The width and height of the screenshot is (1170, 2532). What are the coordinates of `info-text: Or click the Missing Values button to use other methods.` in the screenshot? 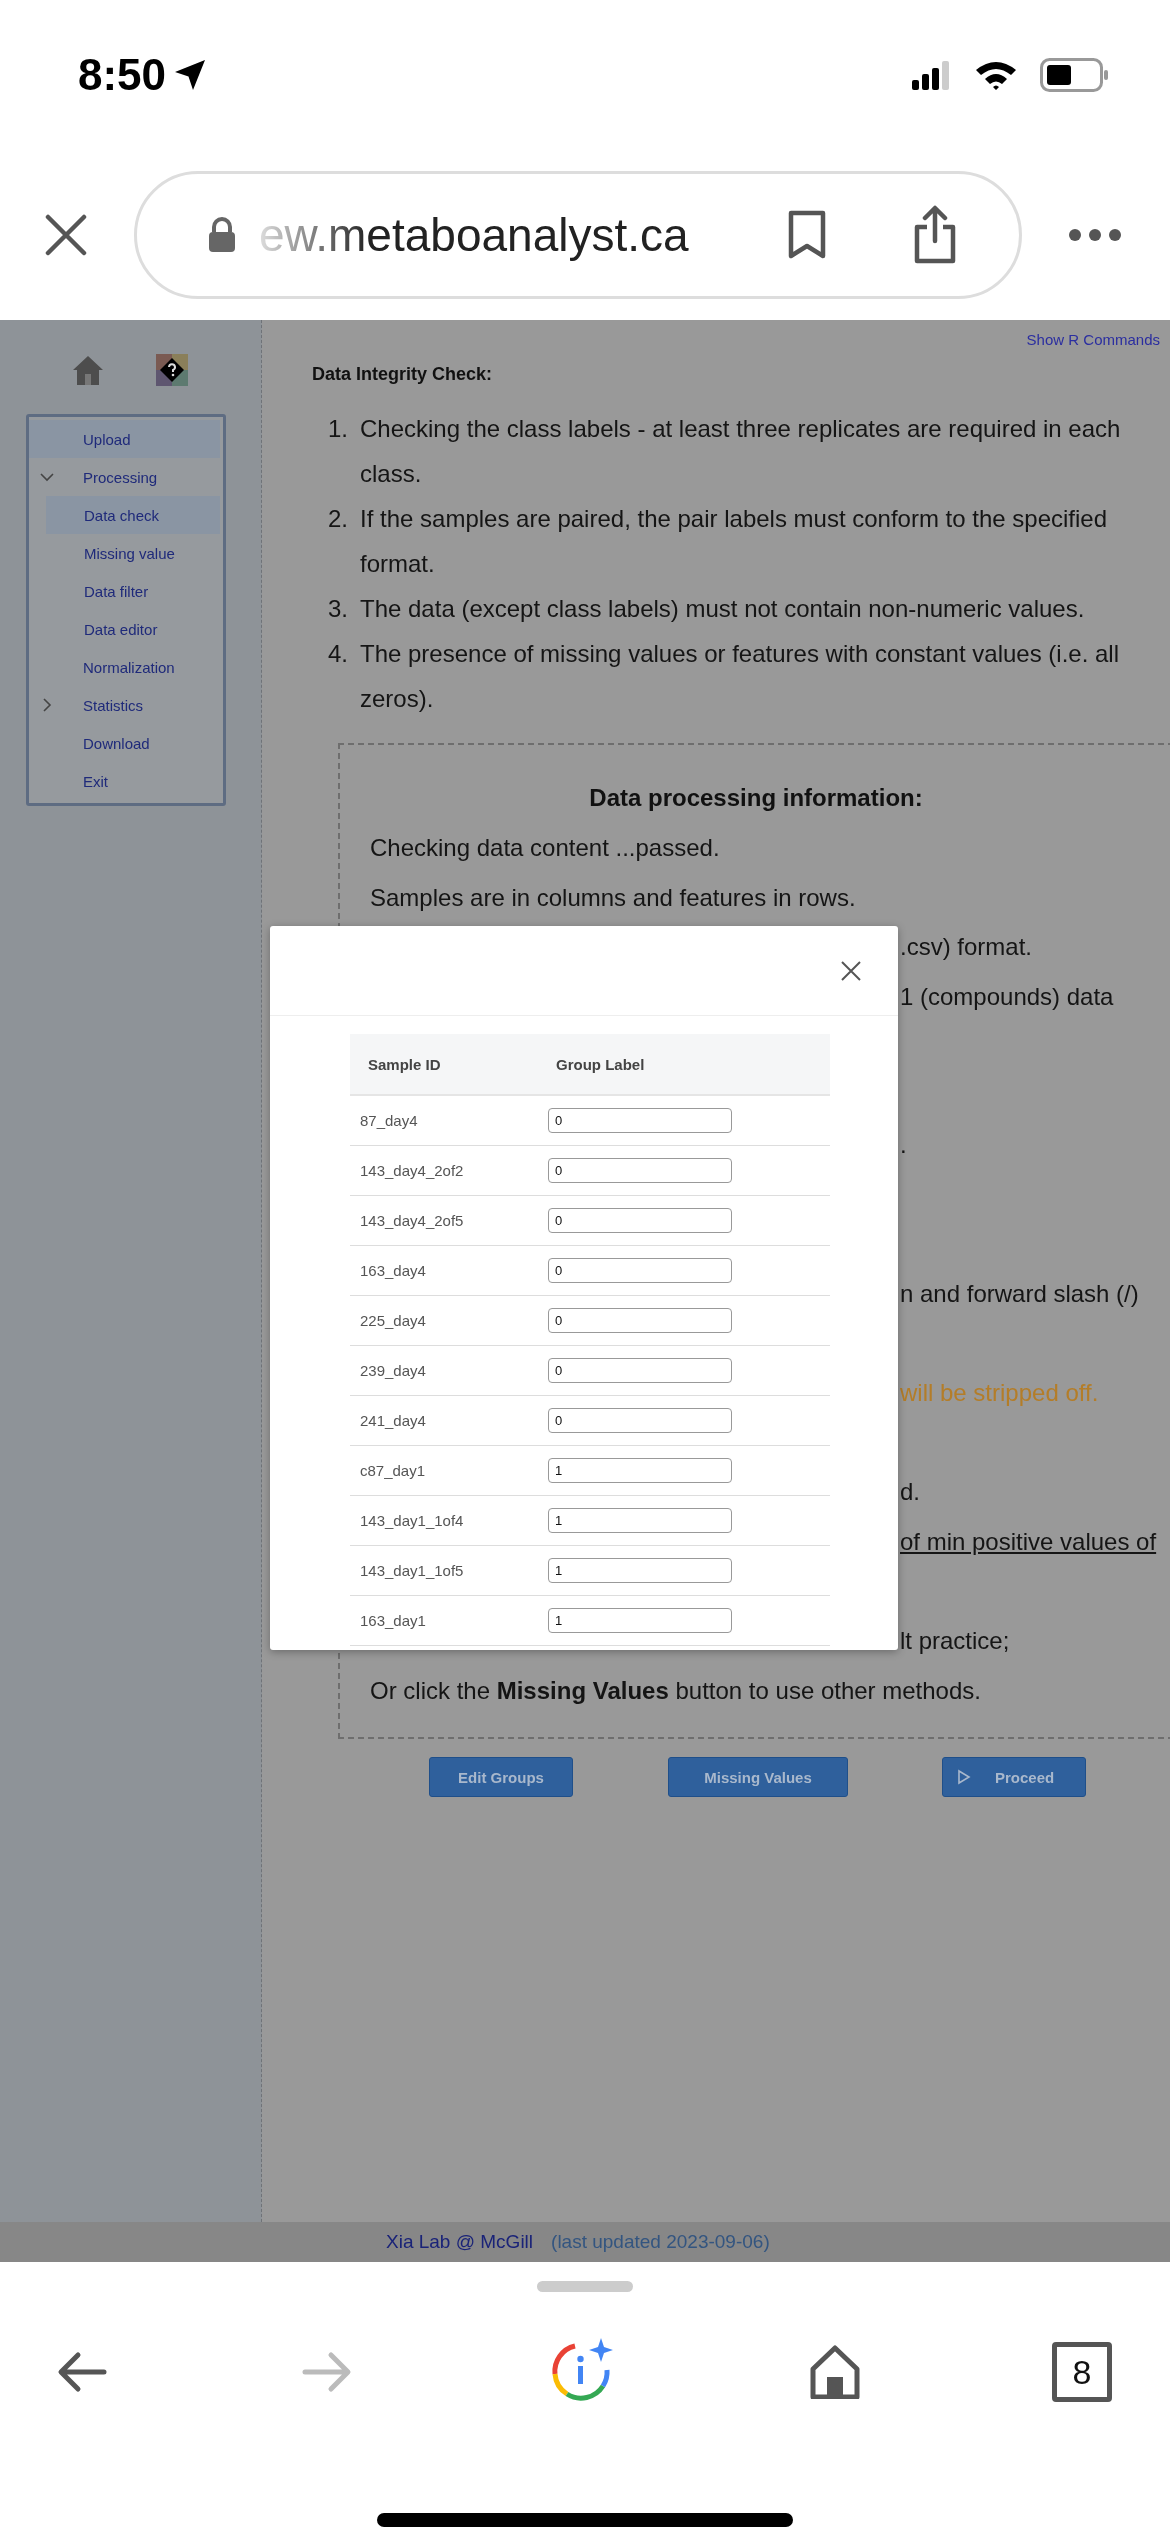 It's located at (675, 1690).